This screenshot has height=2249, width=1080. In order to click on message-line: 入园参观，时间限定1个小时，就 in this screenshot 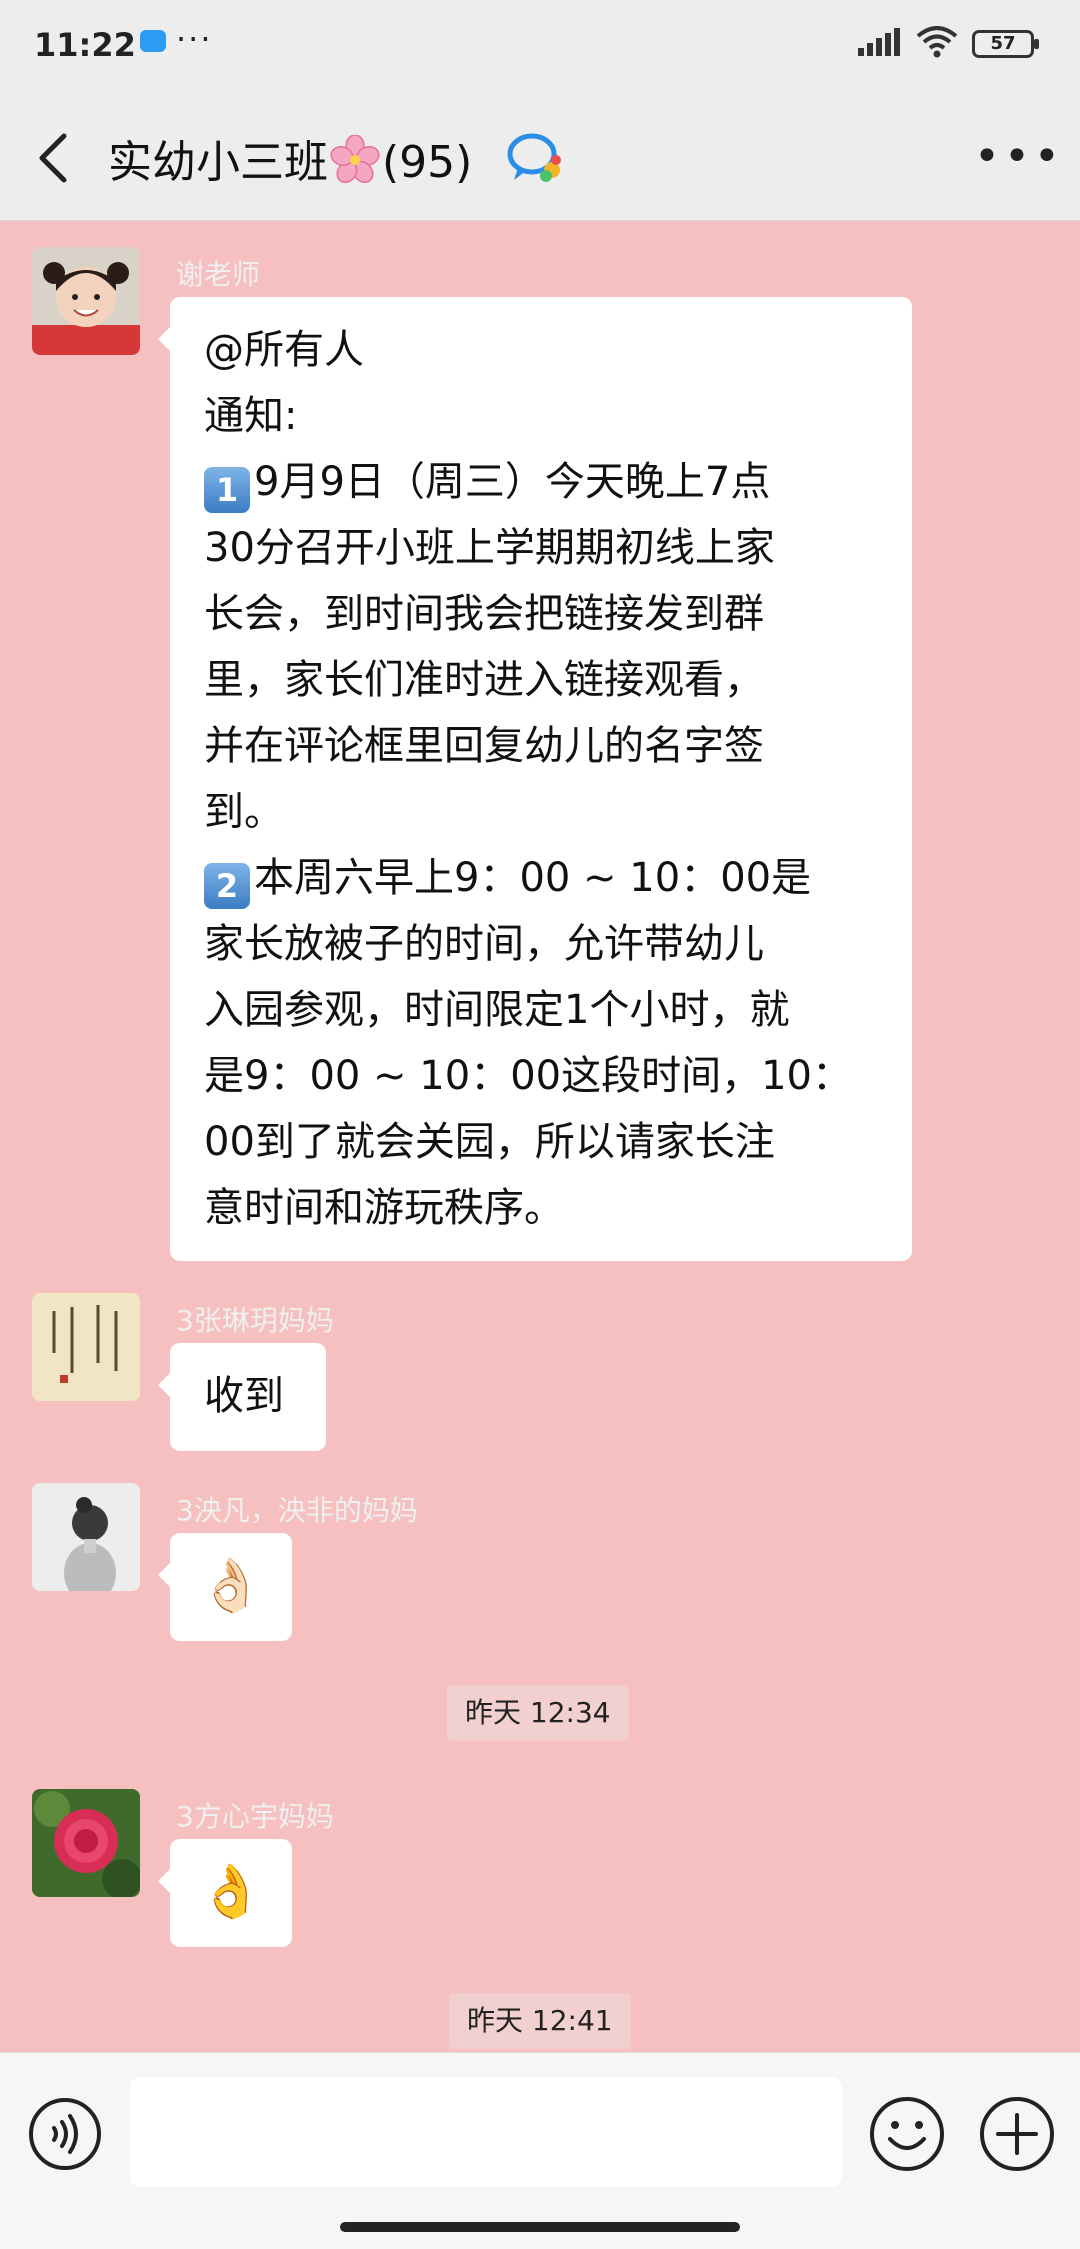, I will do `click(497, 1010)`.